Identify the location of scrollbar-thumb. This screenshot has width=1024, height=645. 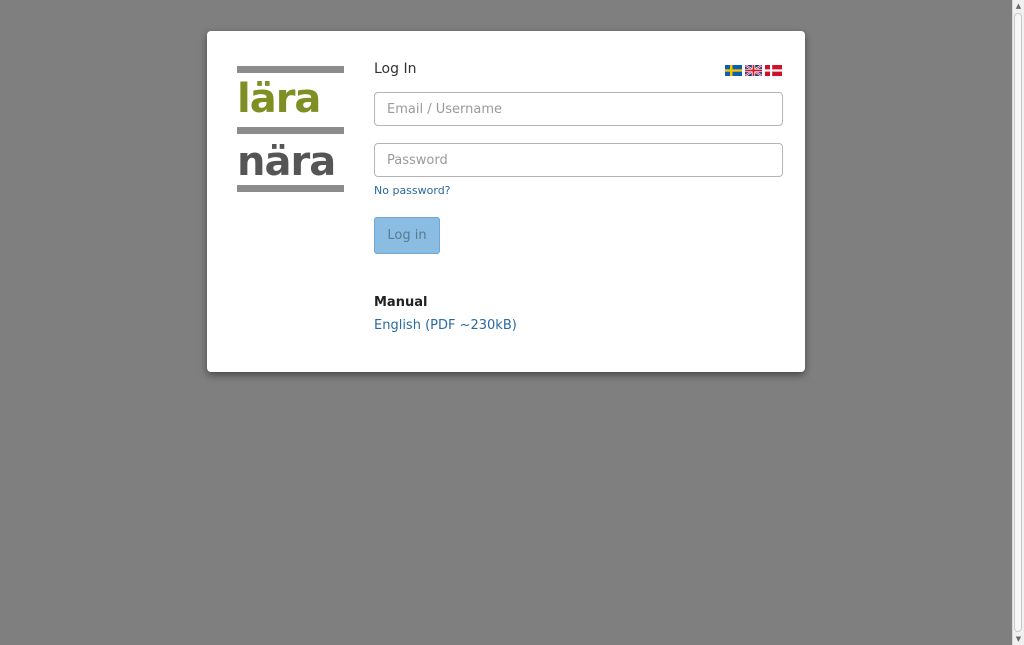
(1018, 322).